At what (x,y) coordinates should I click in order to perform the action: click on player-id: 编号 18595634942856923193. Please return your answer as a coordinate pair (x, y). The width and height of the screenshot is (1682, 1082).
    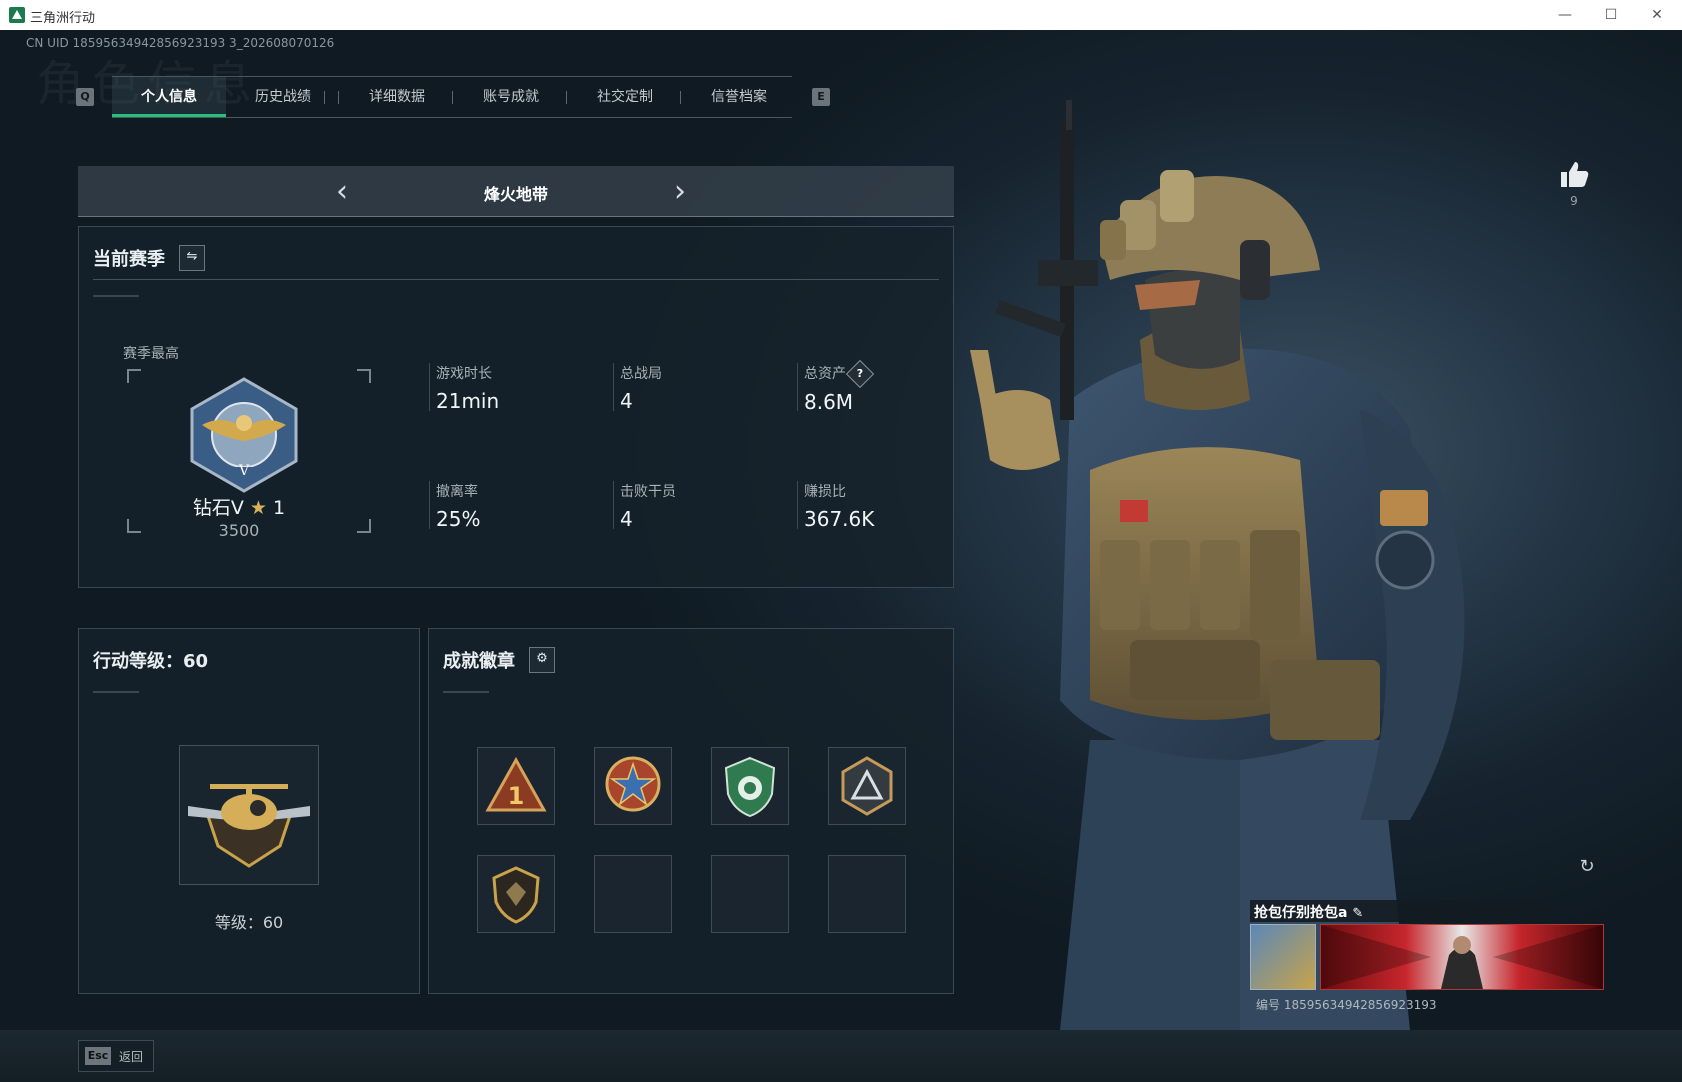
    Looking at the image, I should click on (1346, 1004).